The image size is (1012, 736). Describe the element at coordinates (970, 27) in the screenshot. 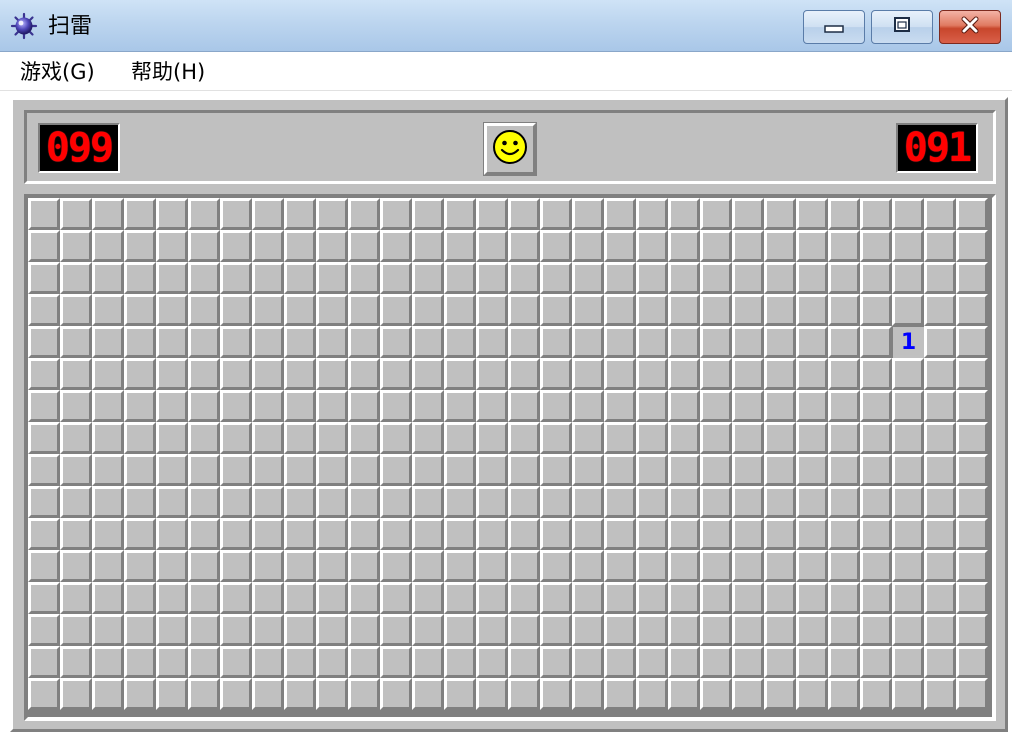

I see `close-button` at that location.